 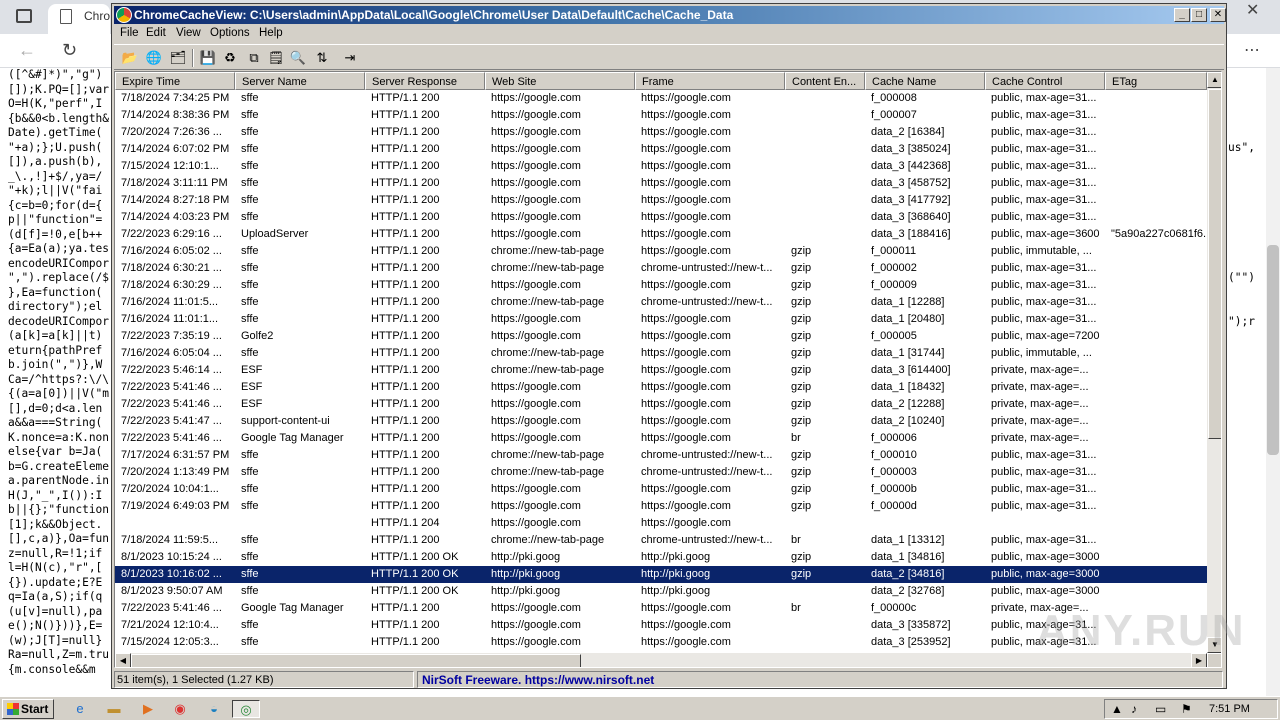 I want to click on chrome-icon: ◉, so click(x=180, y=709).